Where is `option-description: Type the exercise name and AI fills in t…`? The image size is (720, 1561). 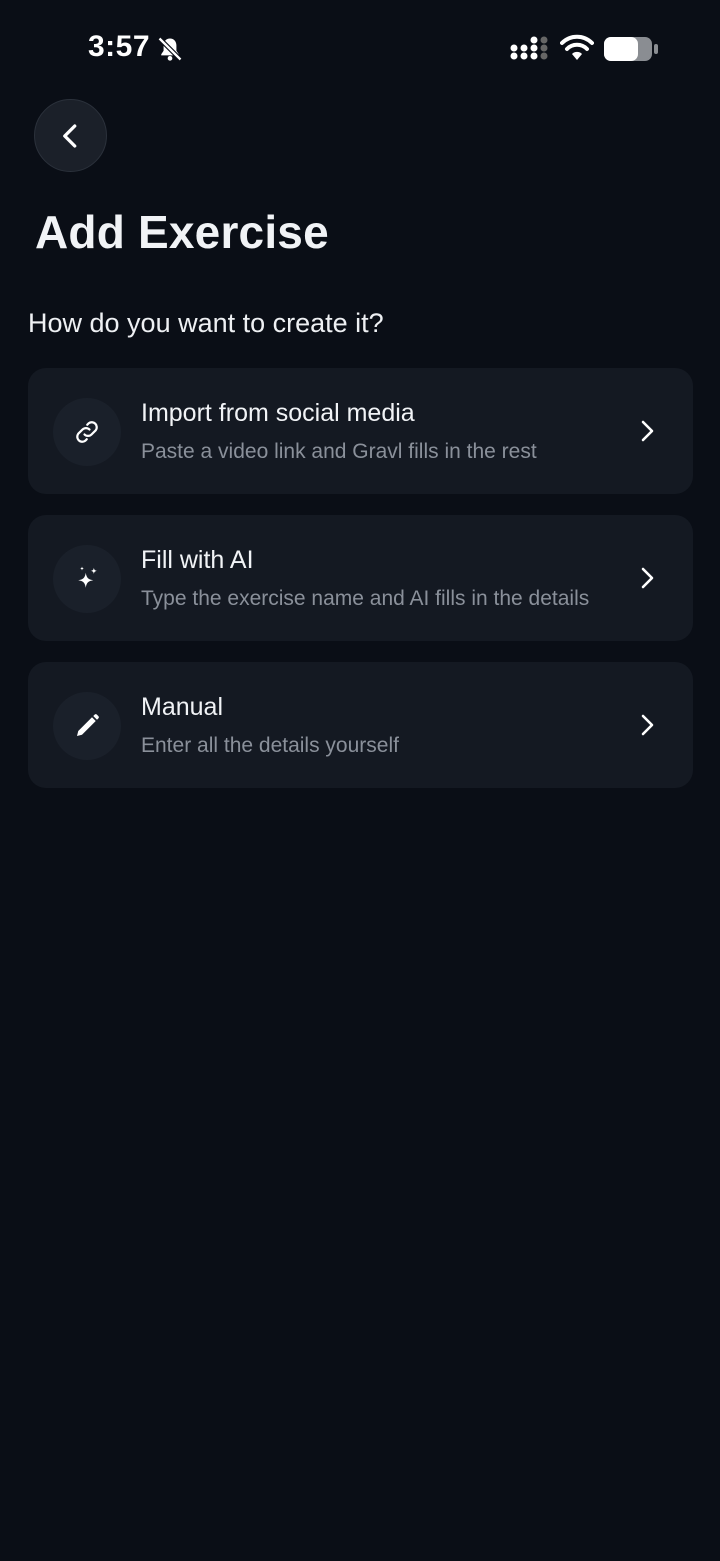
option-description: Type the exercise name and AI fills in t… is located at coordinates (365, 598).